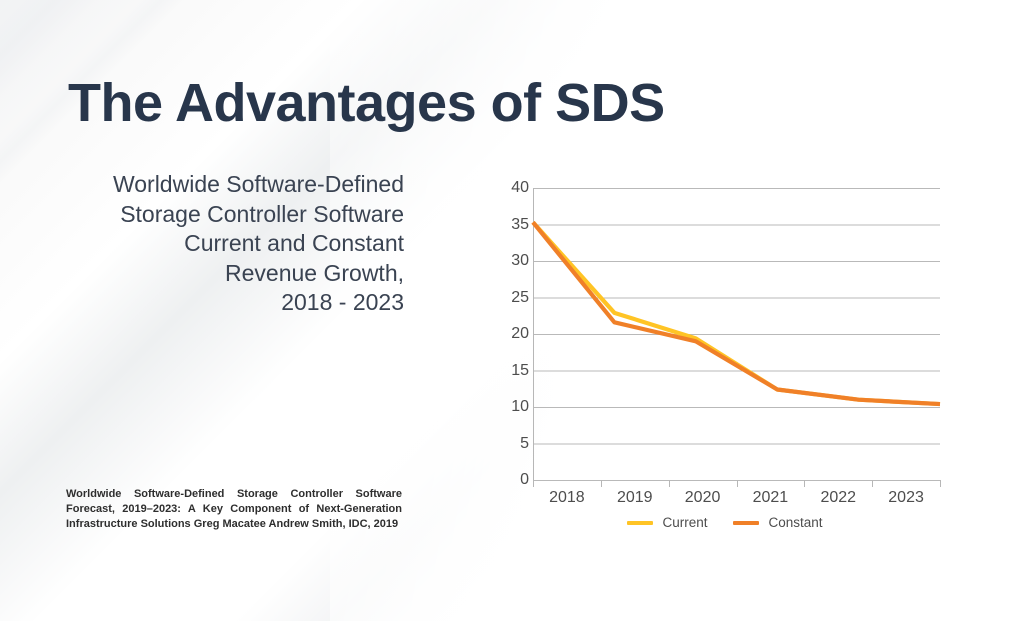  What do you see at coordinates (520, 224) in the screenshot?
I see `y-axis-tick-label: 35` at bounding box center [520, 224].